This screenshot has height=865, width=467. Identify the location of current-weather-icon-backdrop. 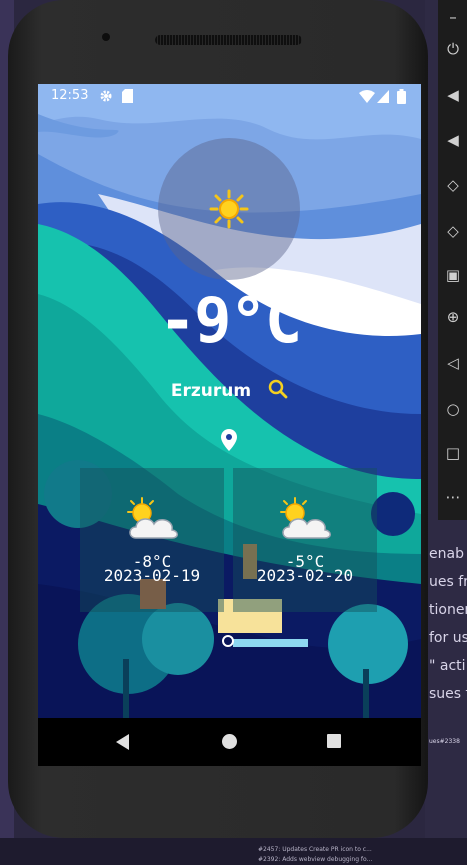
(229, 209).